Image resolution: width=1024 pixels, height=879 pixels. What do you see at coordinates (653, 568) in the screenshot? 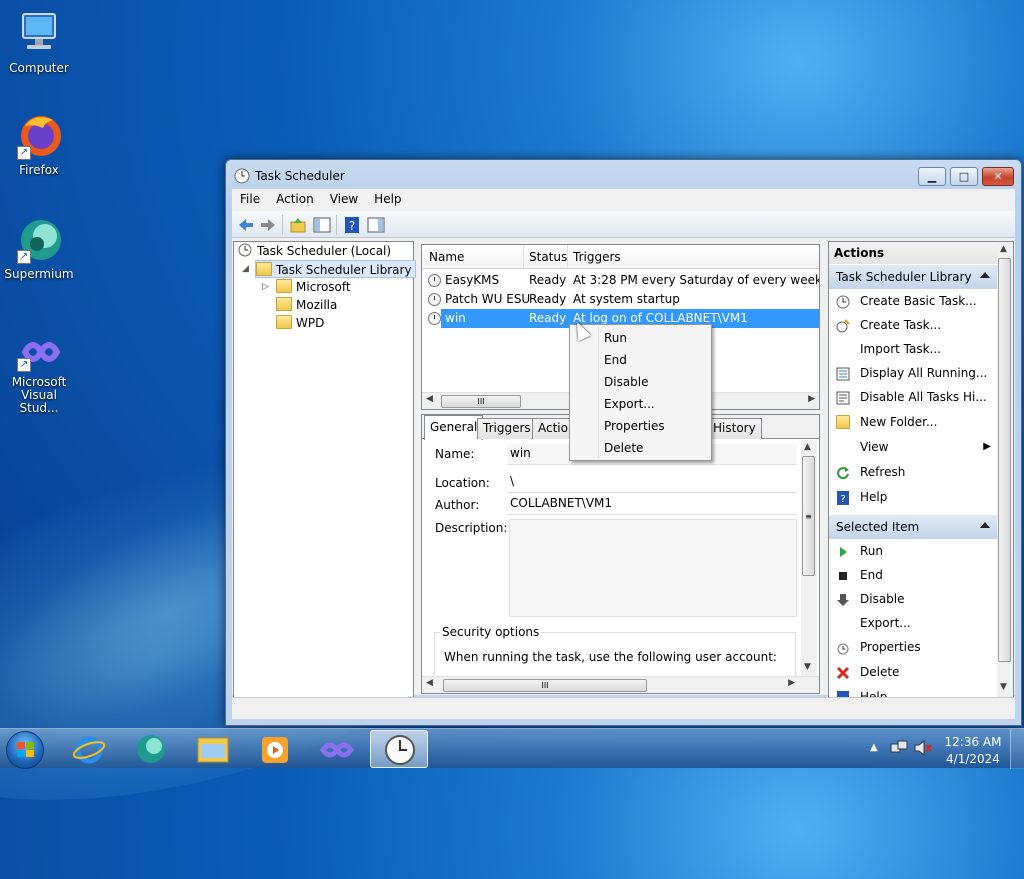
I see `description-field` at bounding box center [653, 568].